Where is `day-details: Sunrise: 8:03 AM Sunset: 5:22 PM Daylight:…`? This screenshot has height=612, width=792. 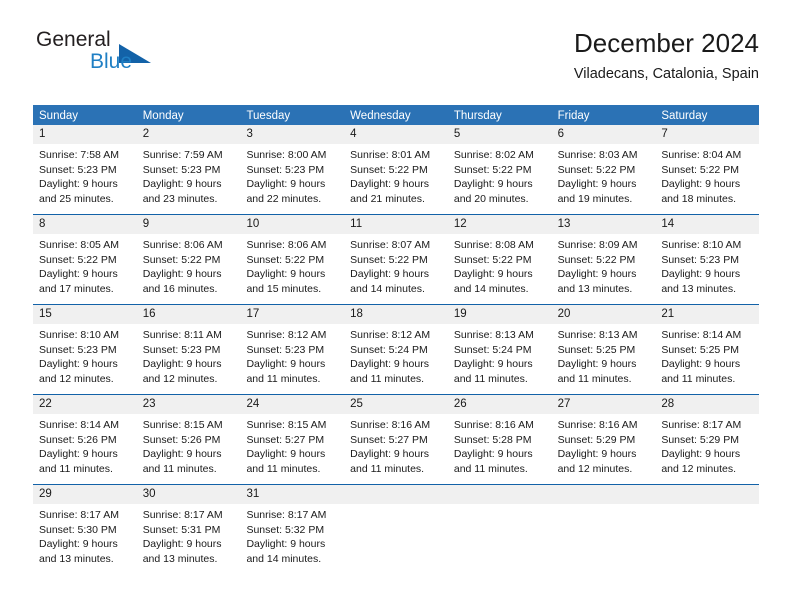
day-details: Sunrise: 8:03 AM Sunset: 5:22 PM Daylight:… is located at coordinates (604, 175).